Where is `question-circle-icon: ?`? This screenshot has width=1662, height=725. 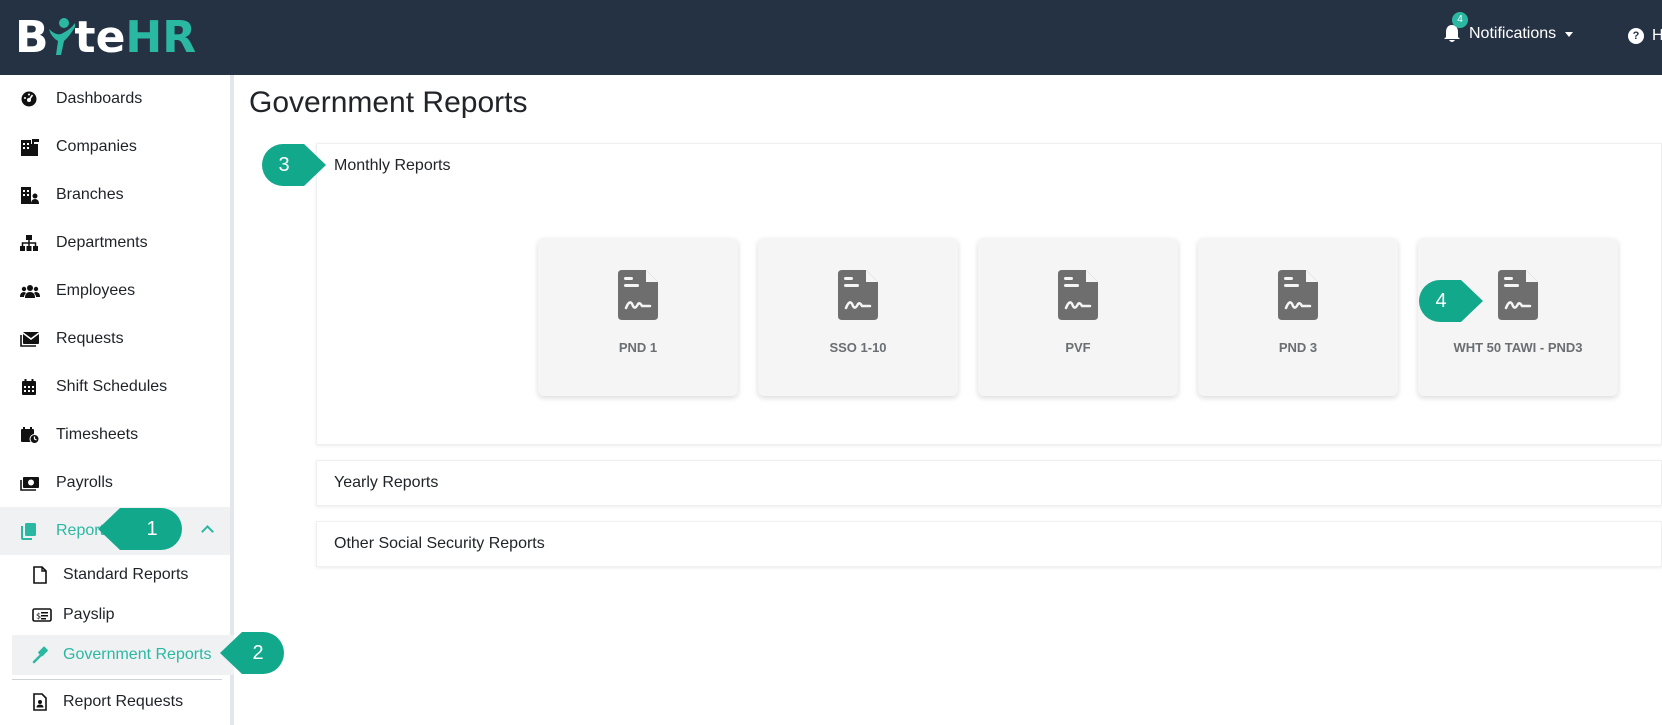
question-circle-icon: ? is located at coordinates (1636, 36).